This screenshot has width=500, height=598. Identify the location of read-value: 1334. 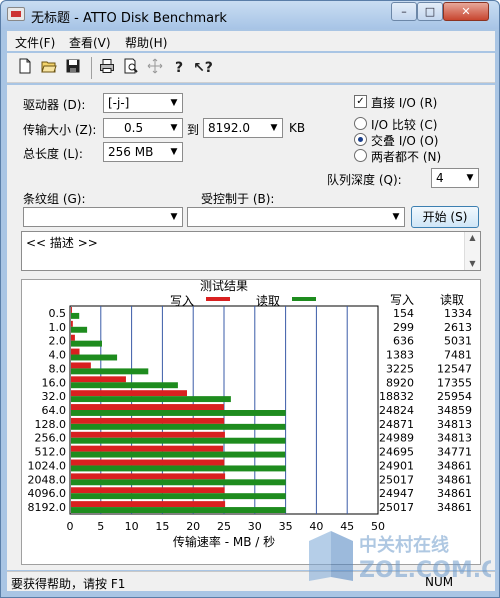
(458, 313).